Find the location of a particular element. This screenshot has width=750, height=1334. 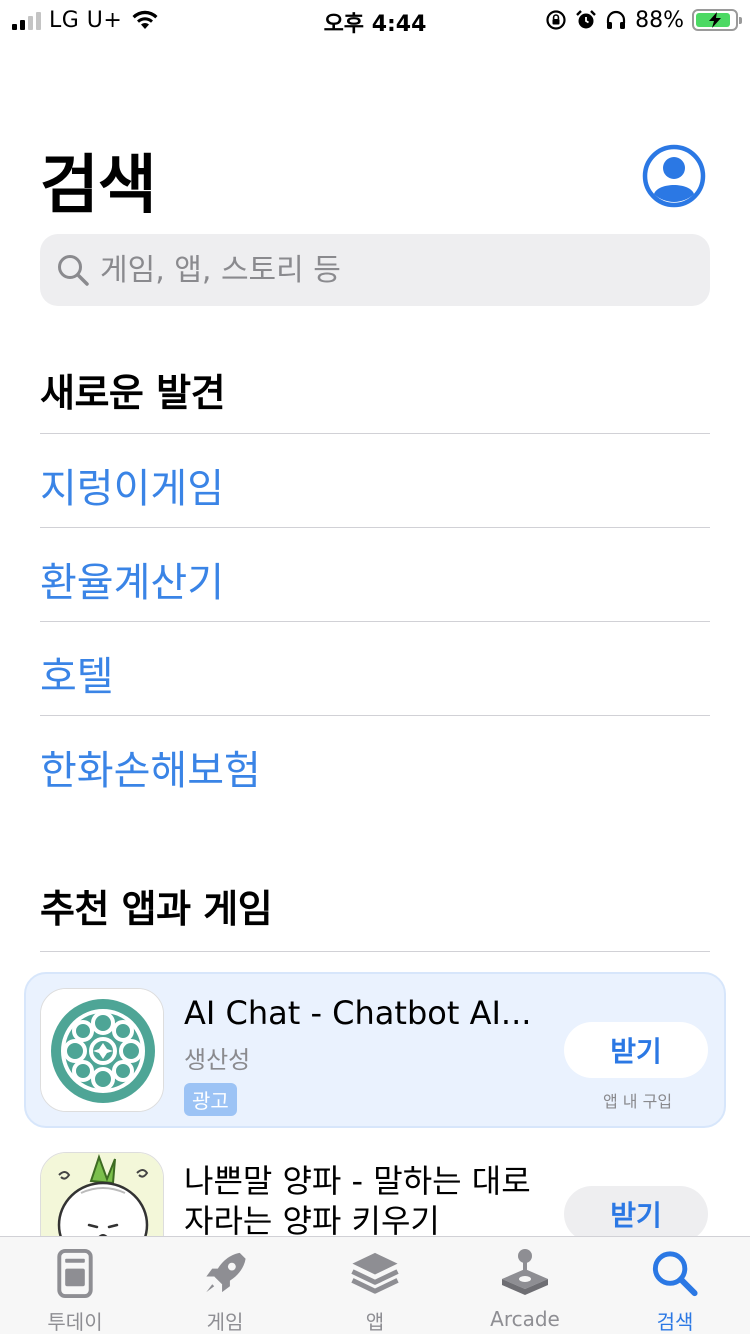

battery-icon is located at coordinates (717, 20).